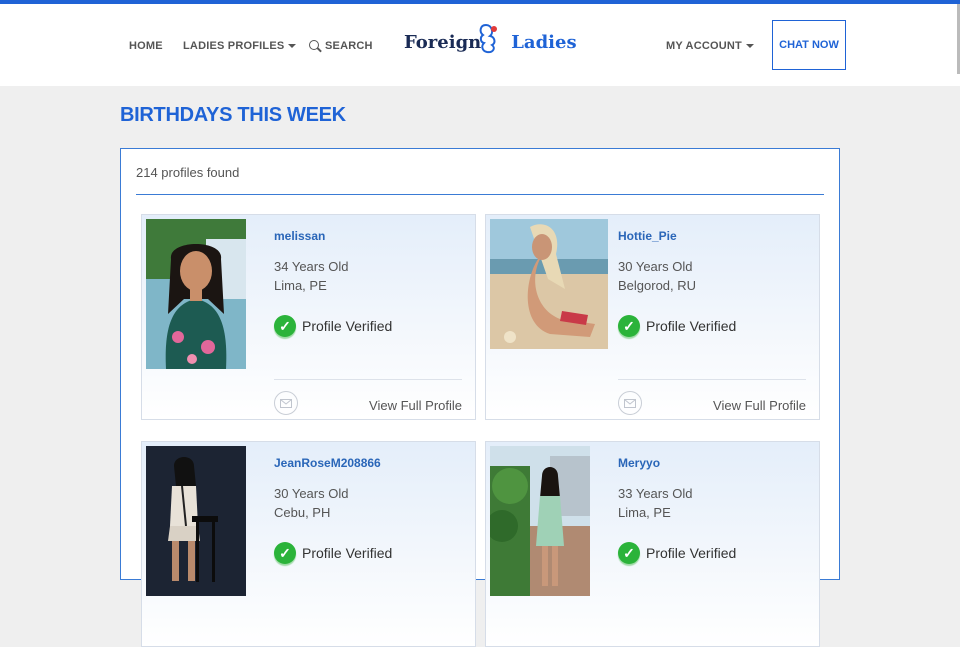 The height and width of the screenshot is (647, 960). I want to click on profile-username: Meryyo, so click(639, 463).